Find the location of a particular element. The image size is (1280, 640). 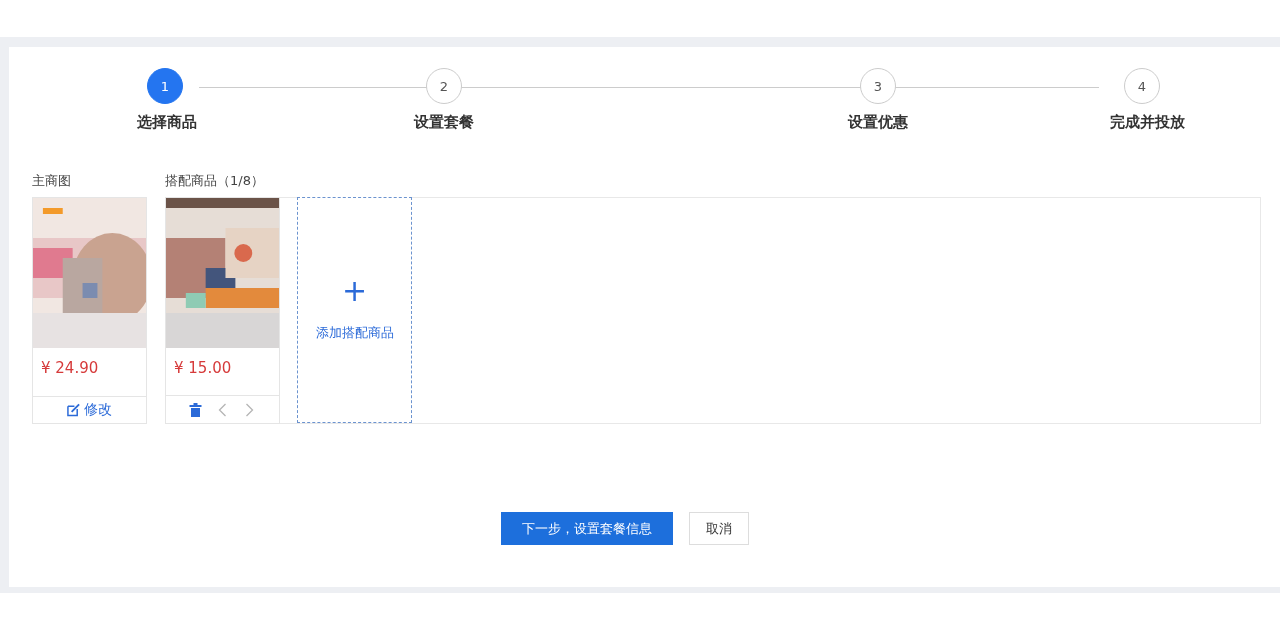

price: ¥ 24.90 is located at coordinates (70, 368).